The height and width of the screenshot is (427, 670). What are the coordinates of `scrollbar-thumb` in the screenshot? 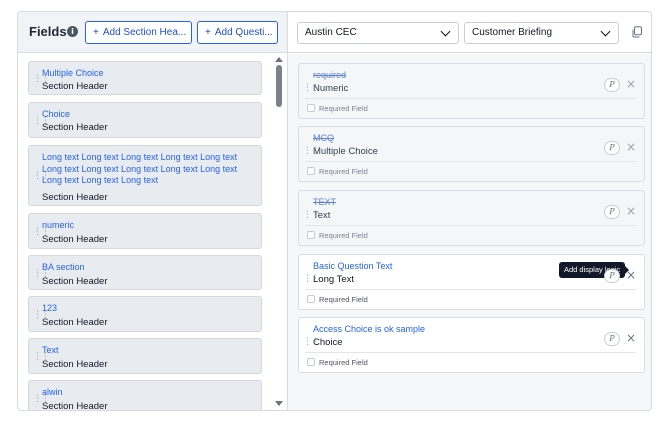 It's located at (279, 86).